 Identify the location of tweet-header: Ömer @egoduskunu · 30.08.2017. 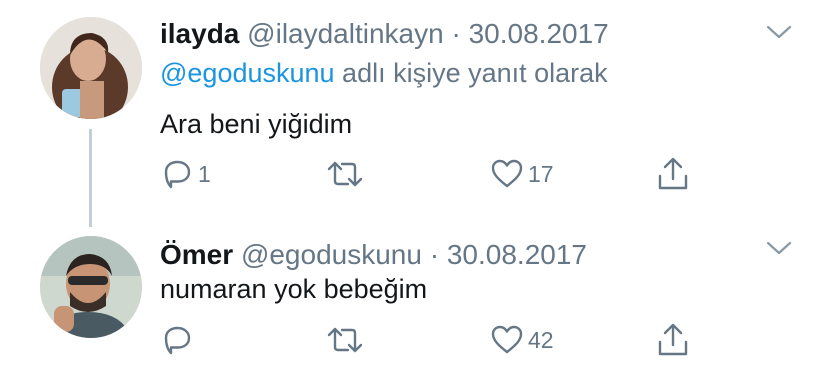
(373, 255).